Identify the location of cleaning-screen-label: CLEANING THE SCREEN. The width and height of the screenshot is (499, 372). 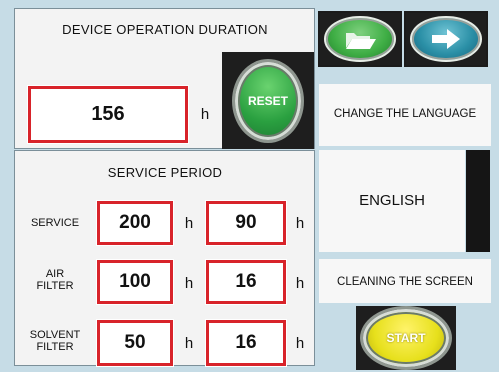
(405, 282).